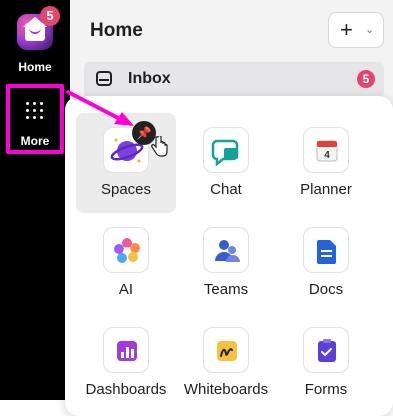 The width and height of the screenshot is (393, 416). Describe the element at coordinates (100, 108) in the screenshot. I see `annotation-arrow` at that location.